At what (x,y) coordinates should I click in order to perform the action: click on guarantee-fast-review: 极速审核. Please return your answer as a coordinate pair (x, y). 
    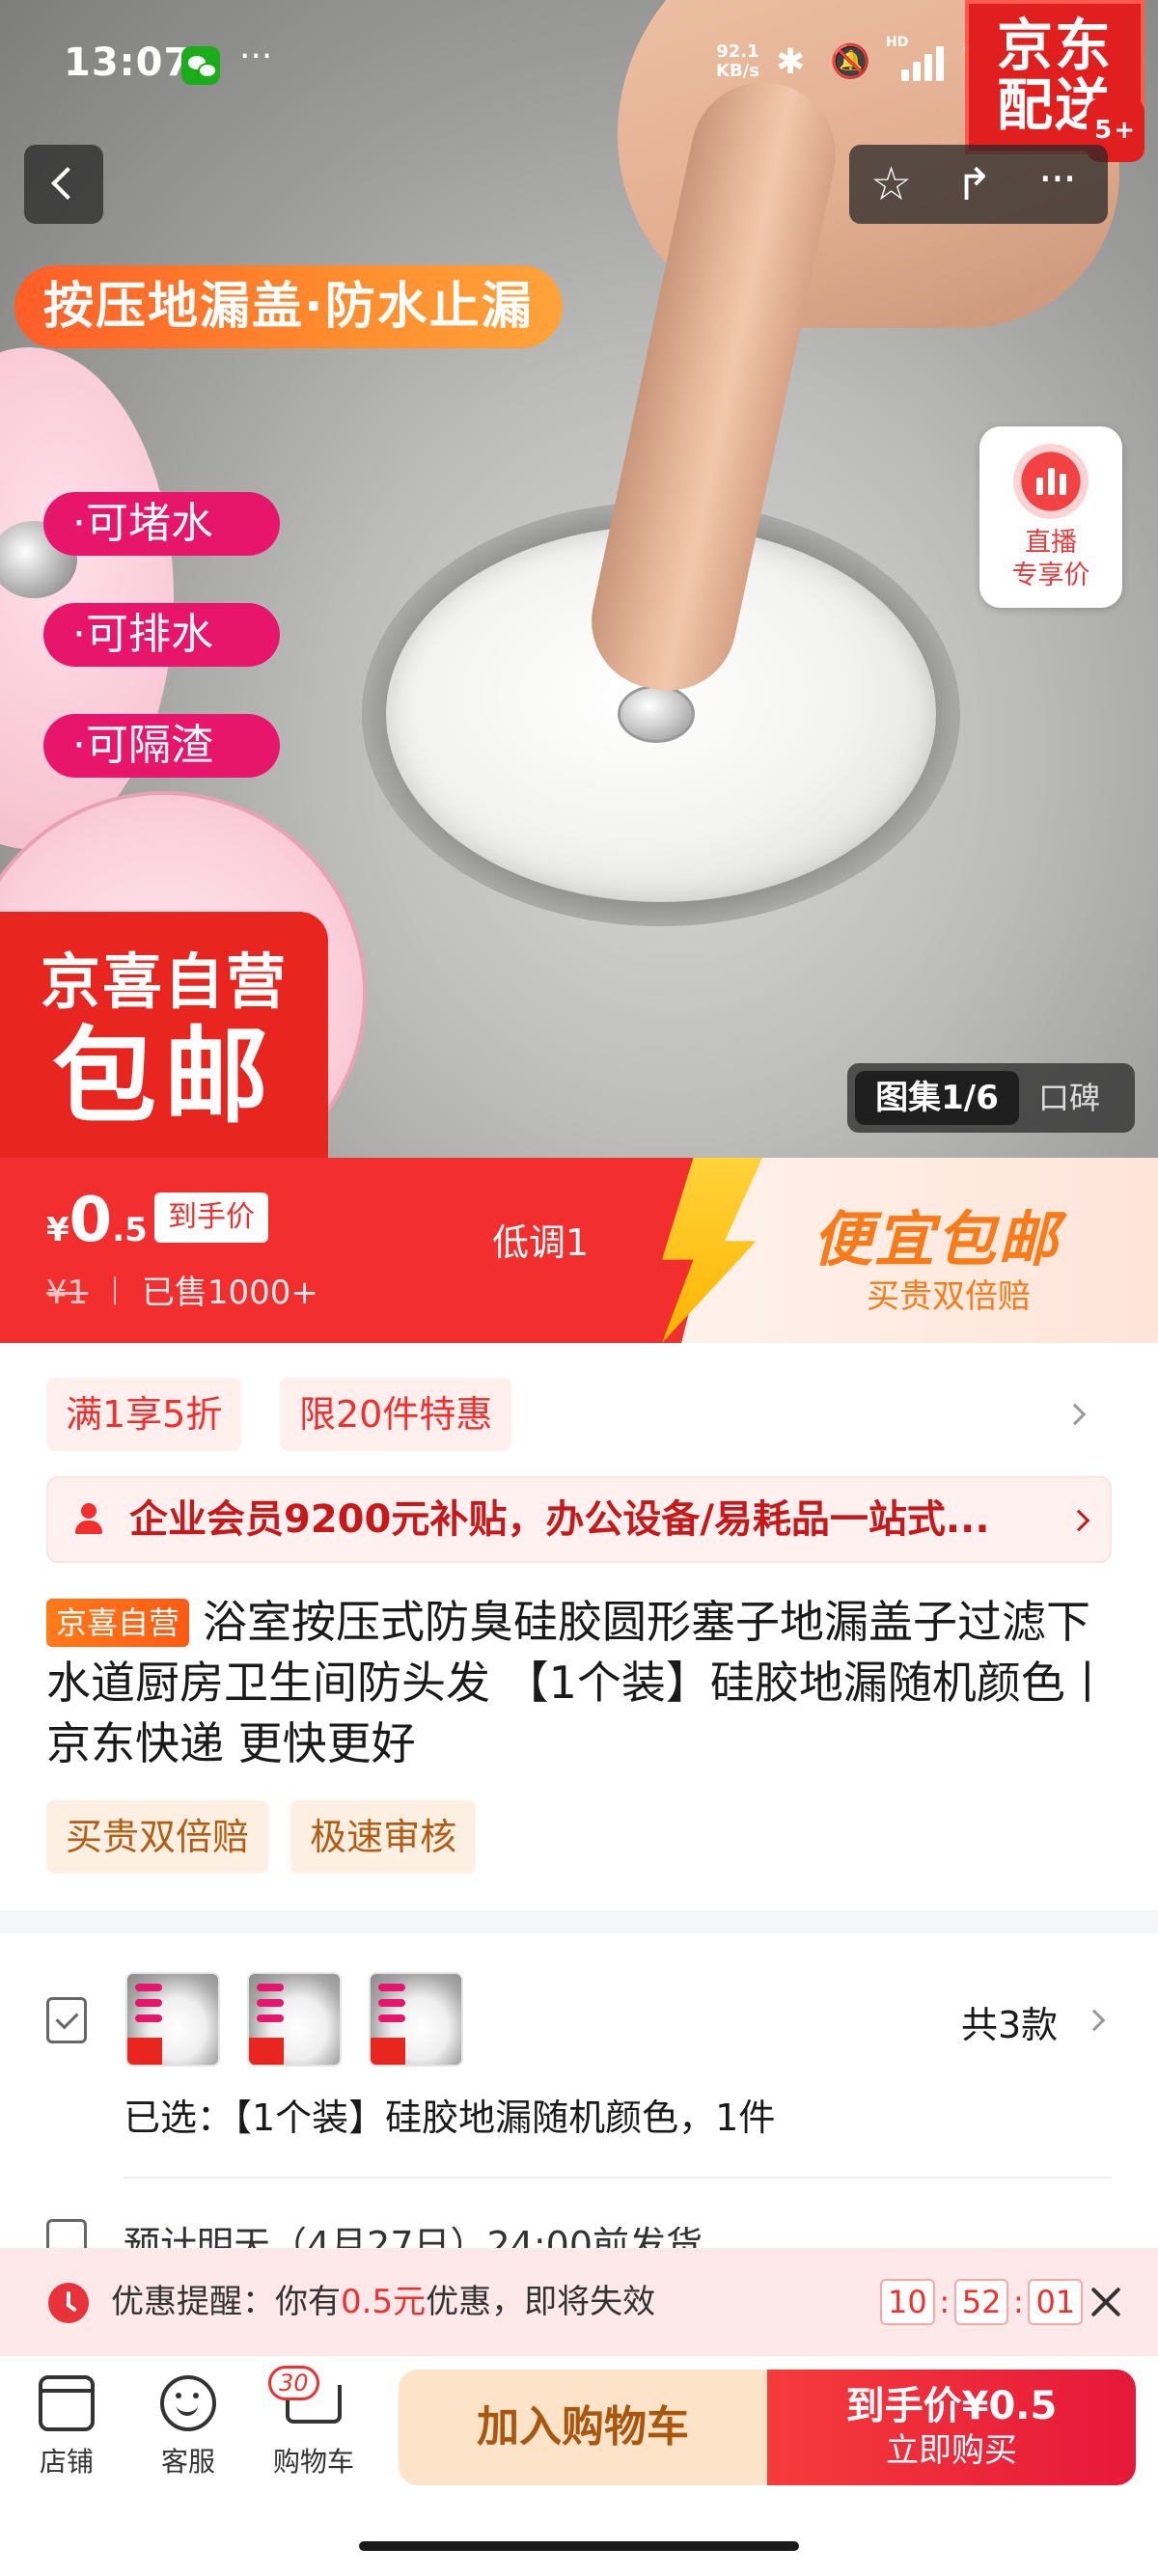
    Looking at the image, I should click on (383, 1837).